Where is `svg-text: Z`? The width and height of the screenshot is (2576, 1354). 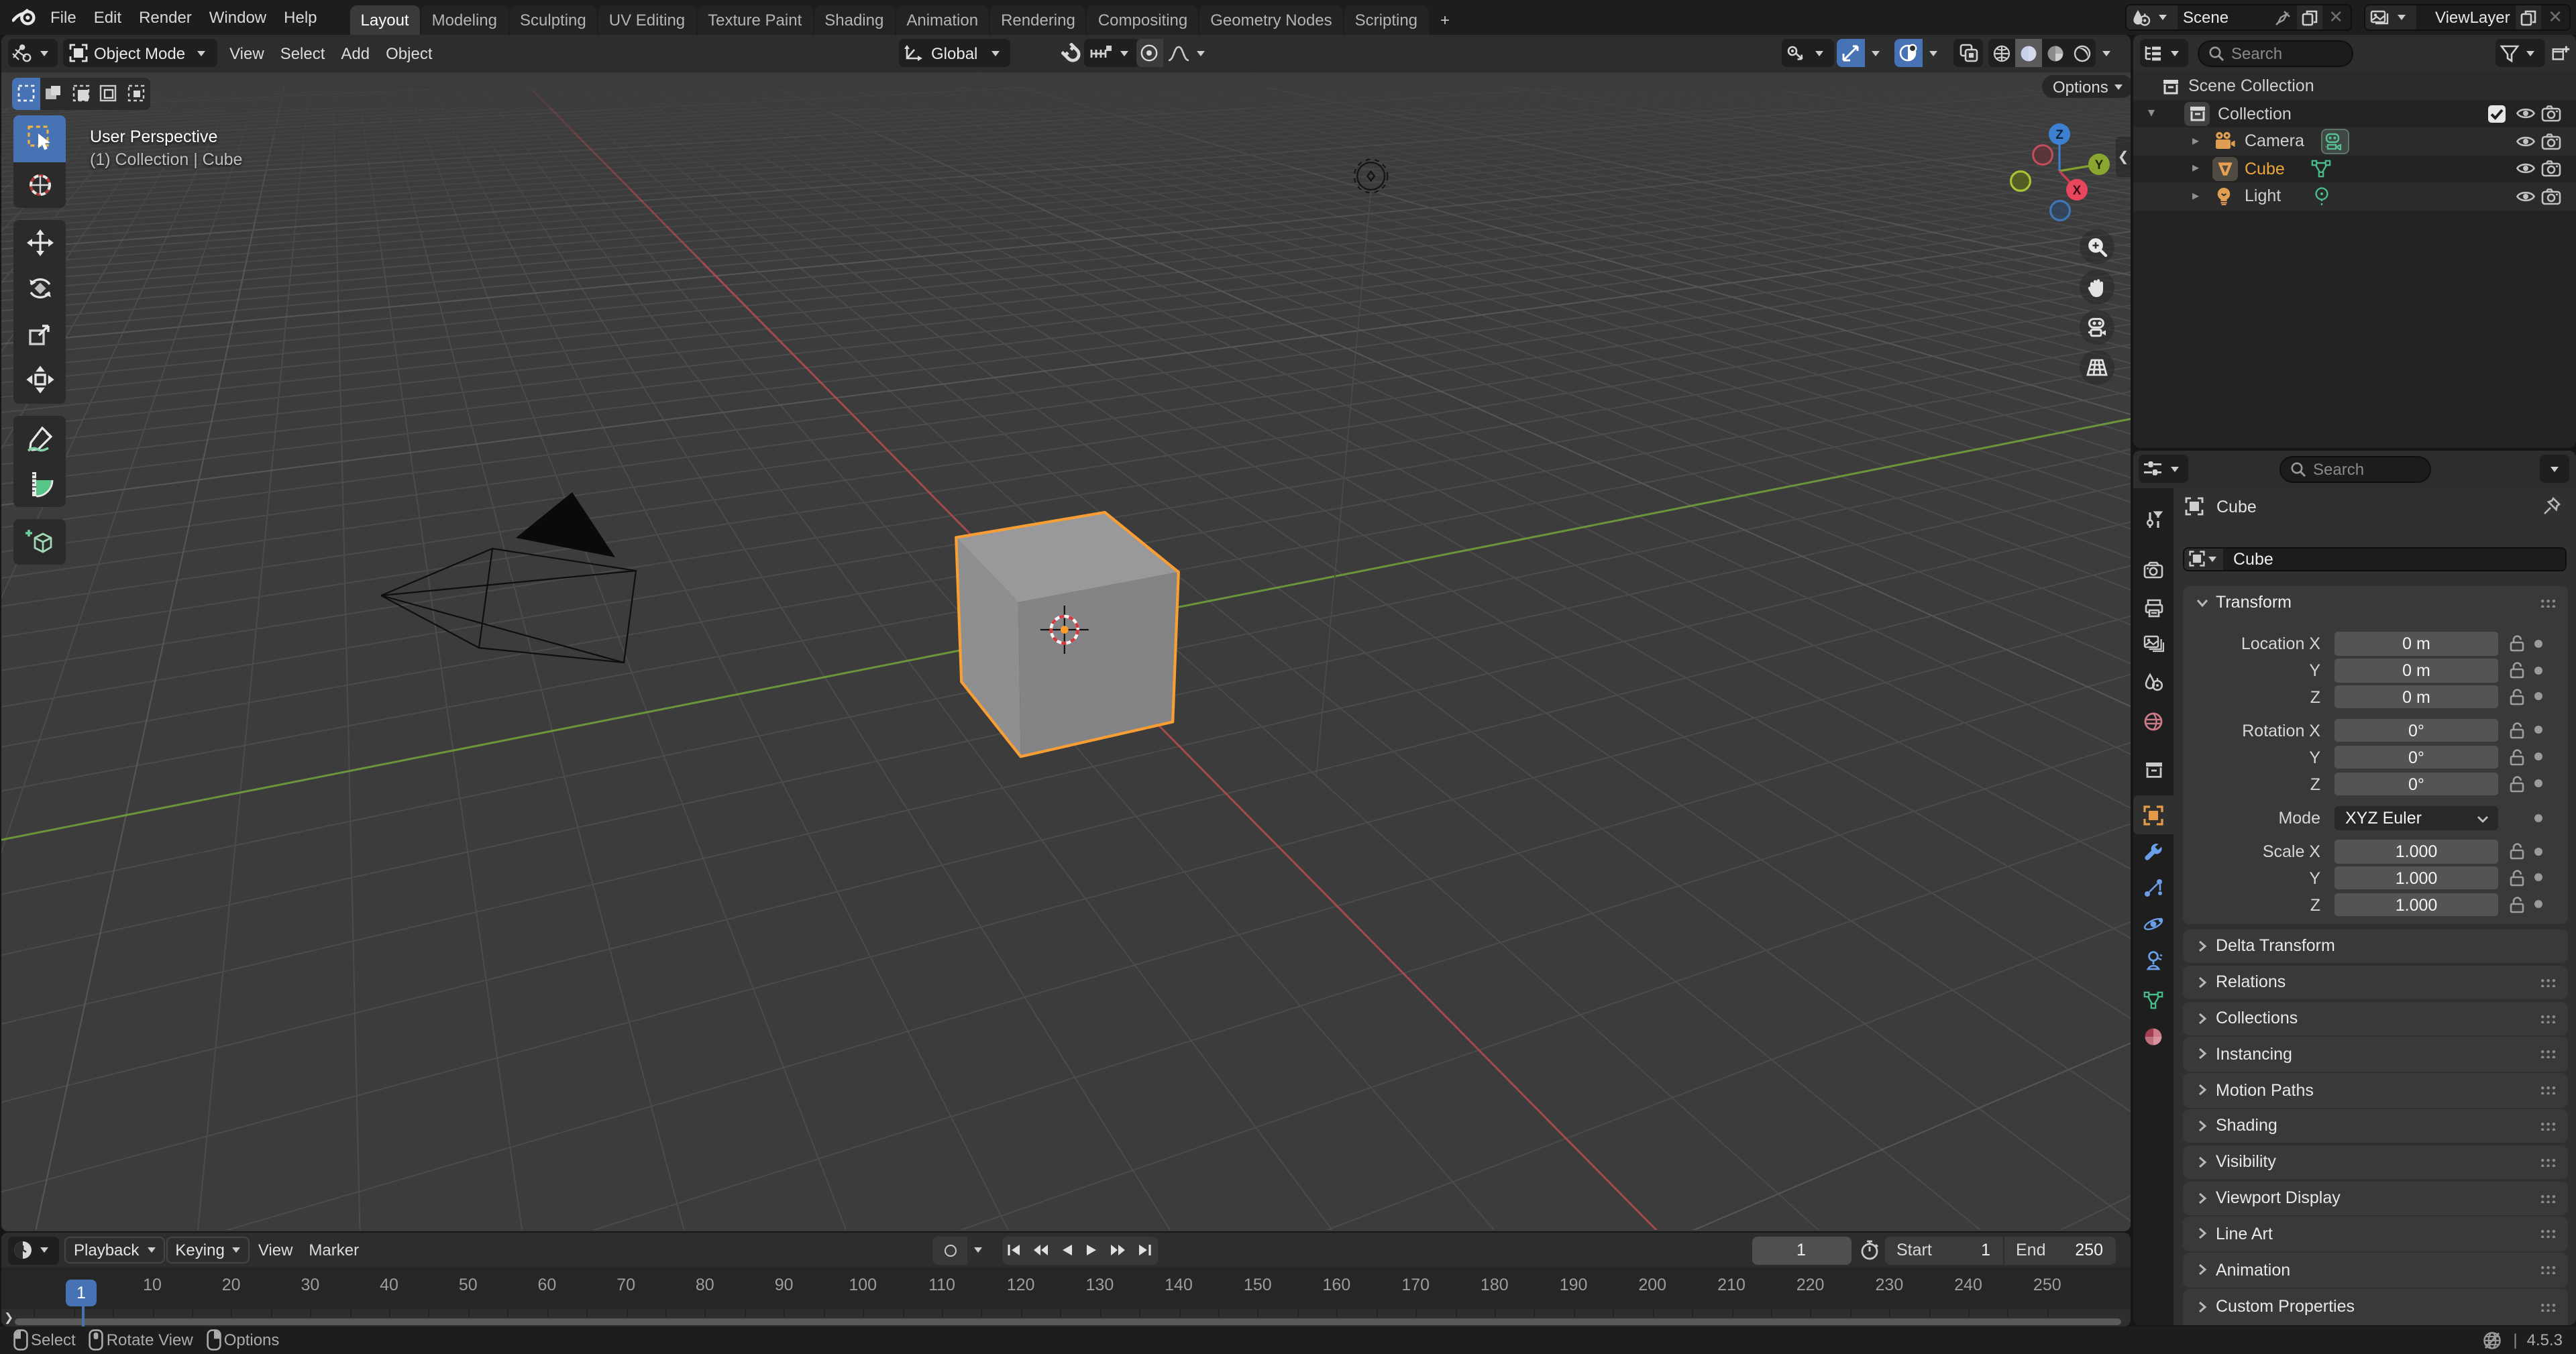
svg-text: Z is located at coordinates (2059, 135).